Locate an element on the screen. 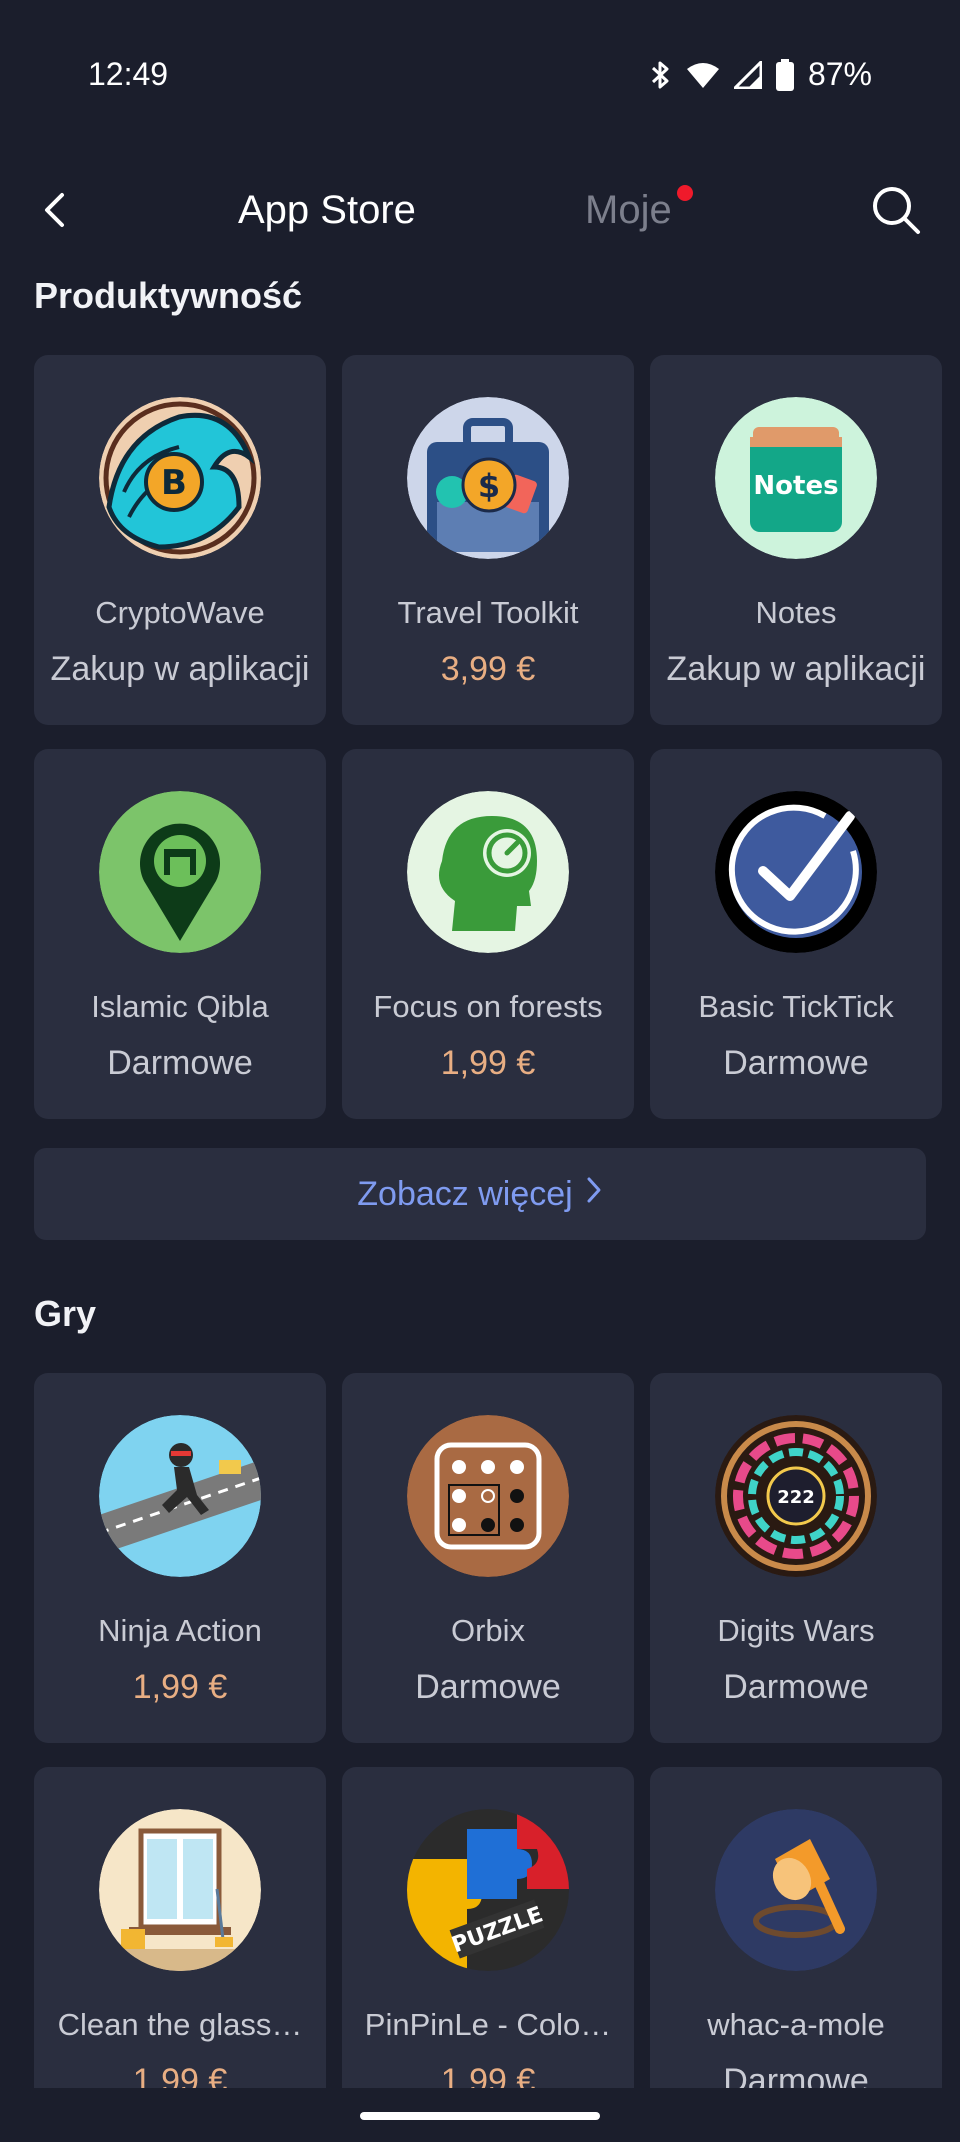 The image size is (960, 2142). app-card: B CryptoWave Zakup w aplikacji is located at coordinates (180, 540).